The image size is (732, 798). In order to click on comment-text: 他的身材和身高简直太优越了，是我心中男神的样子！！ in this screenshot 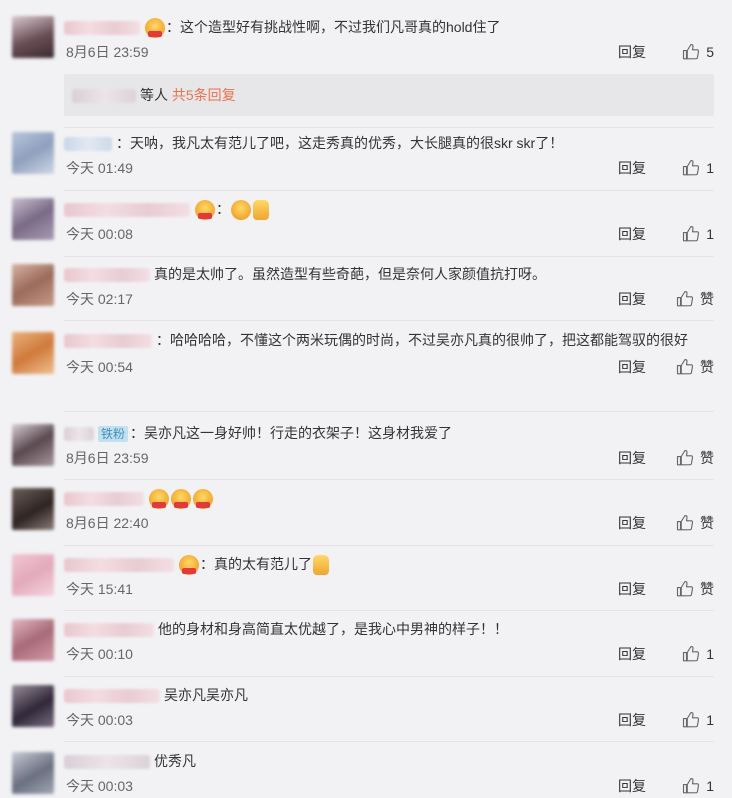, I will do `click(333, 629)`.